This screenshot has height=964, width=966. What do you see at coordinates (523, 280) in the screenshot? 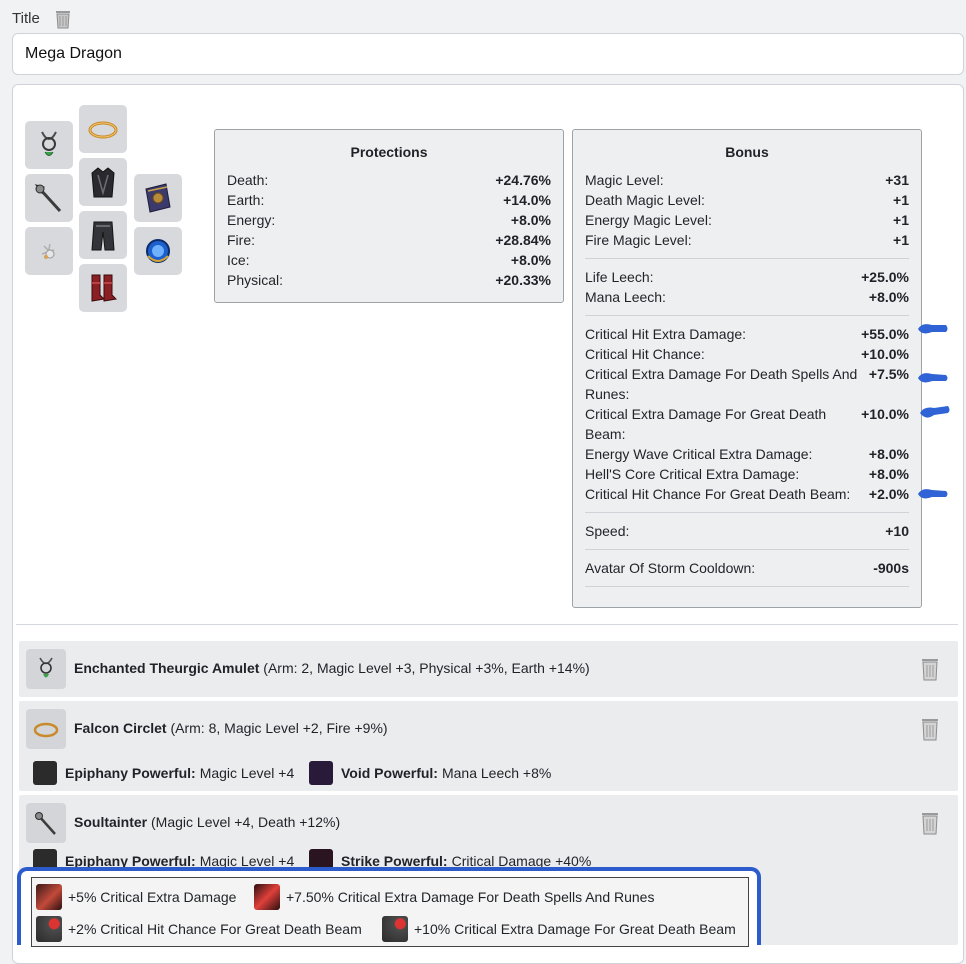
I see `stat-value: +20.33%` at bounding box center [523, 280].